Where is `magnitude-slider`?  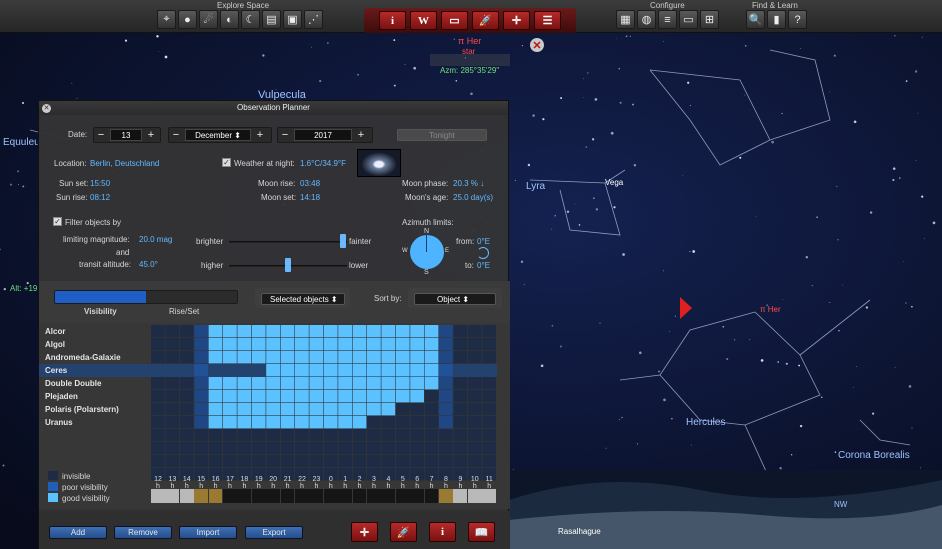
magnitude-slider is located at coordinates (288, 242).